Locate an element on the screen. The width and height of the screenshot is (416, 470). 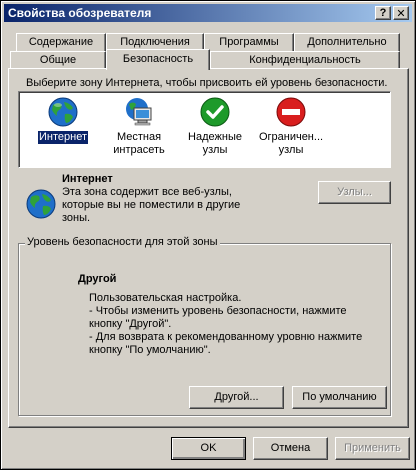
security-level-text: кнопку "Другой". is located at coordinates (130, 324).